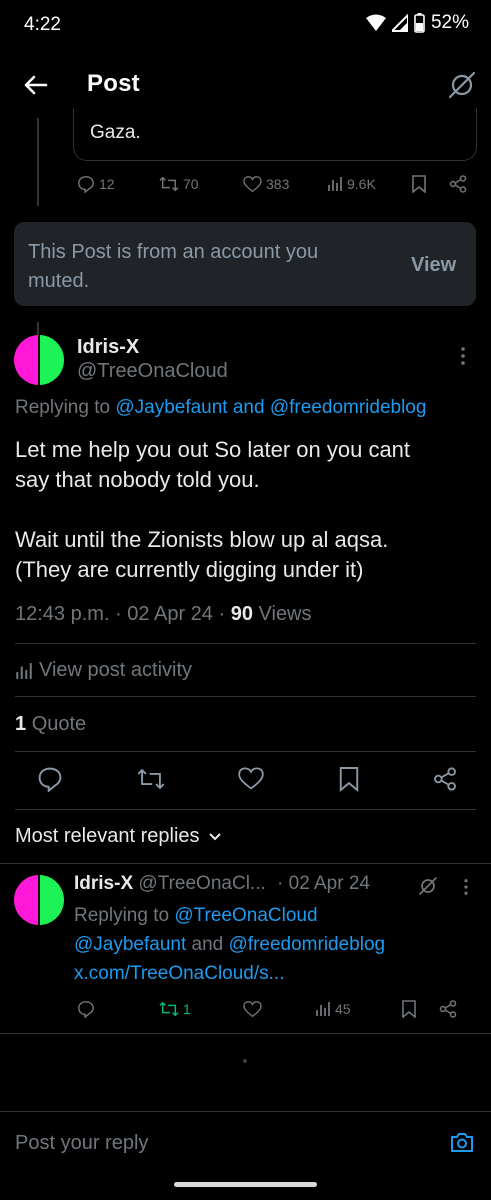  Describe the element at coordinates (433, 265) in the screenshot. I see `view-muted-post-button: View` at that location.